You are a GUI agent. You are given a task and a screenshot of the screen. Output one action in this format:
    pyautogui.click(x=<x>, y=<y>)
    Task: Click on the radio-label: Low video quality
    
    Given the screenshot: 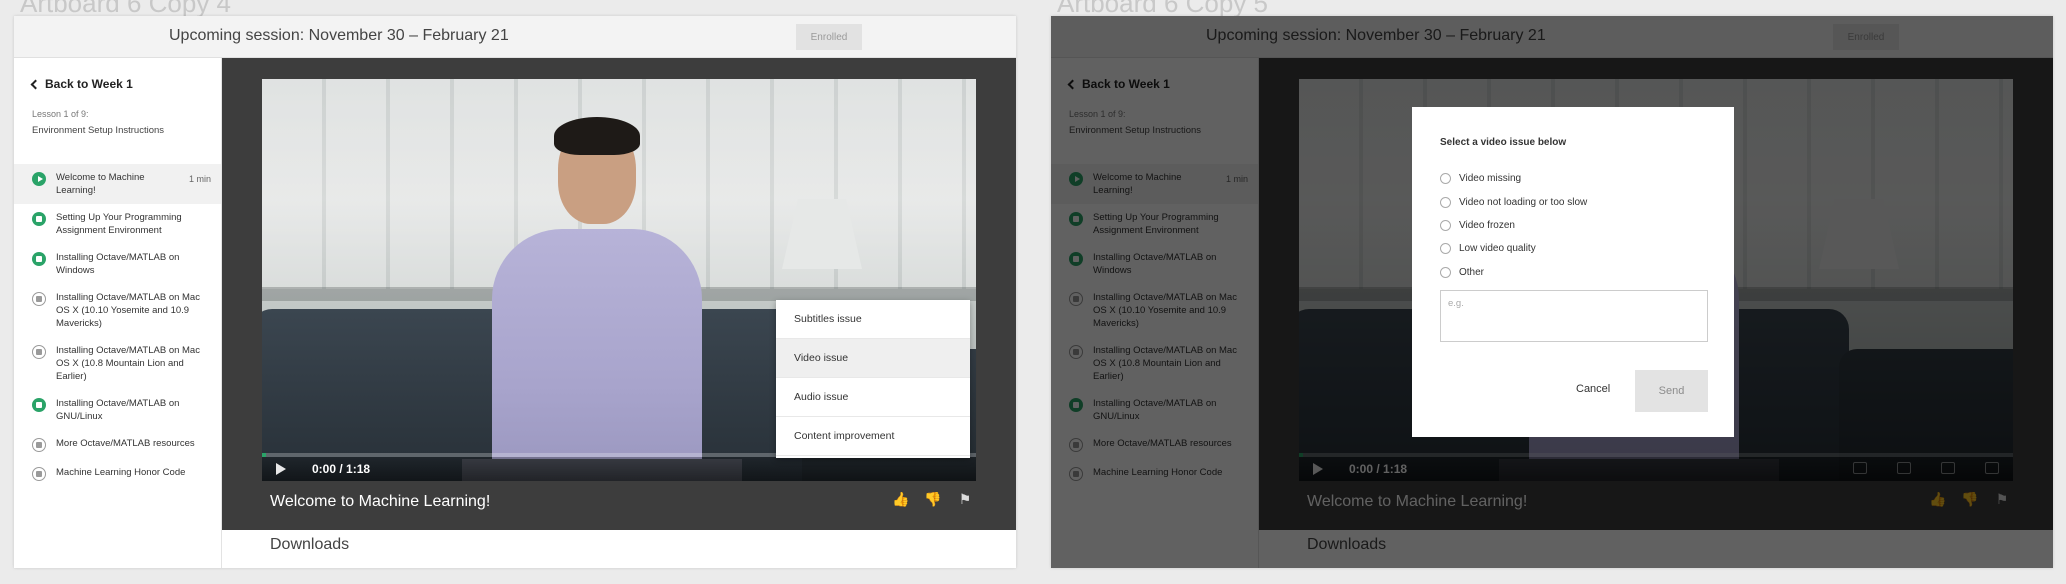 What is the action you would take?
    pyautogui.click(x=1497, y=248)
    